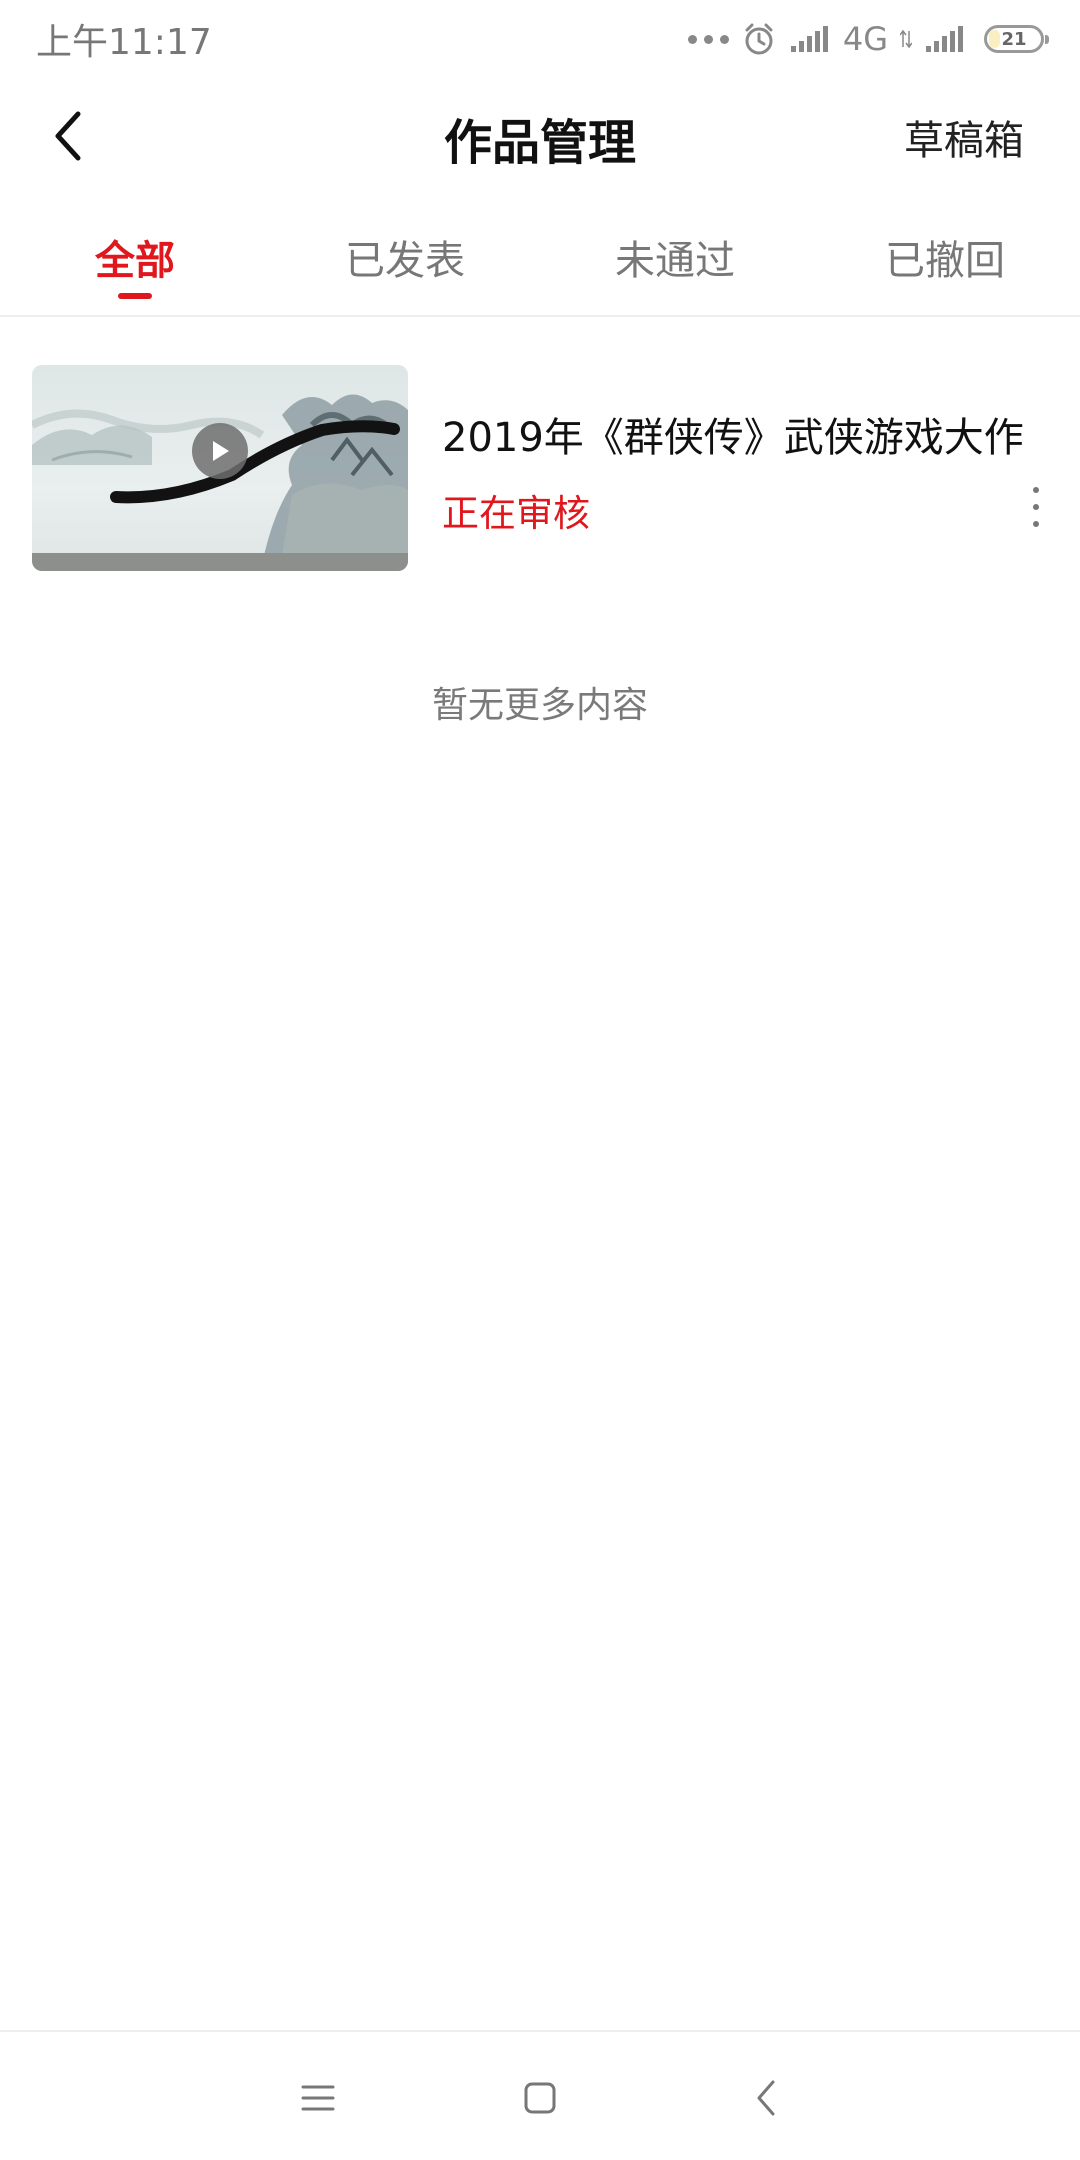 The height and width of the screenshot is (2160, 1080). I want to click on status-icons: 4G 21, so click(868, 39).